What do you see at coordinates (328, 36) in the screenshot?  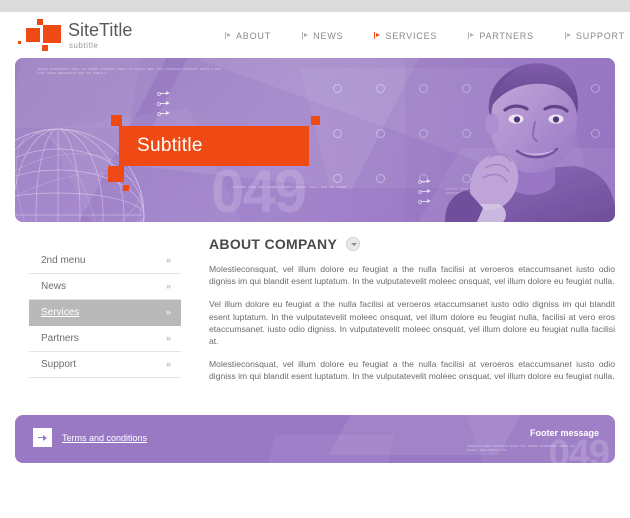 I see `nav-item-label: NEWS` at bounding box center [328, 36].